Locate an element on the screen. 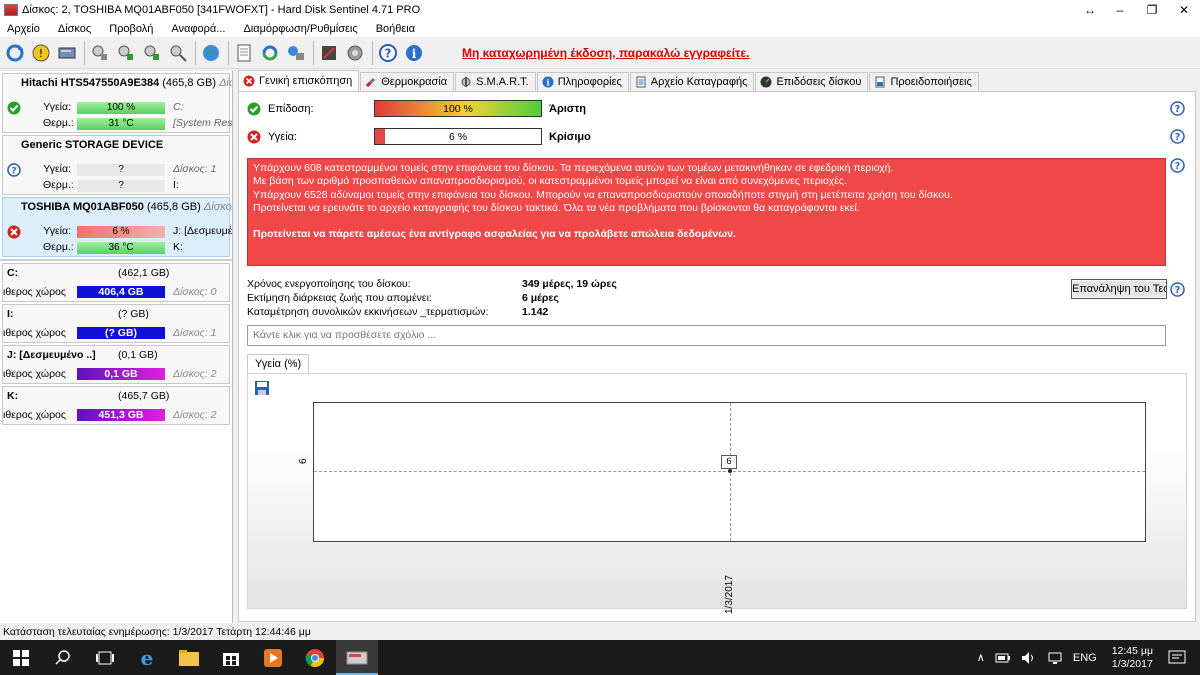 The image size is (1200, 675). menu-view: Προβολή is located at coordinates (131, 29).